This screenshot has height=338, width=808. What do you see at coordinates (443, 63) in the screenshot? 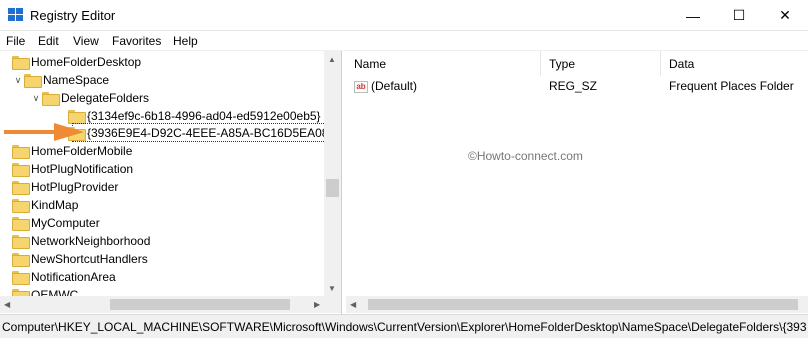
I see `column-header-name: Name` at bounding box center [443, 63].